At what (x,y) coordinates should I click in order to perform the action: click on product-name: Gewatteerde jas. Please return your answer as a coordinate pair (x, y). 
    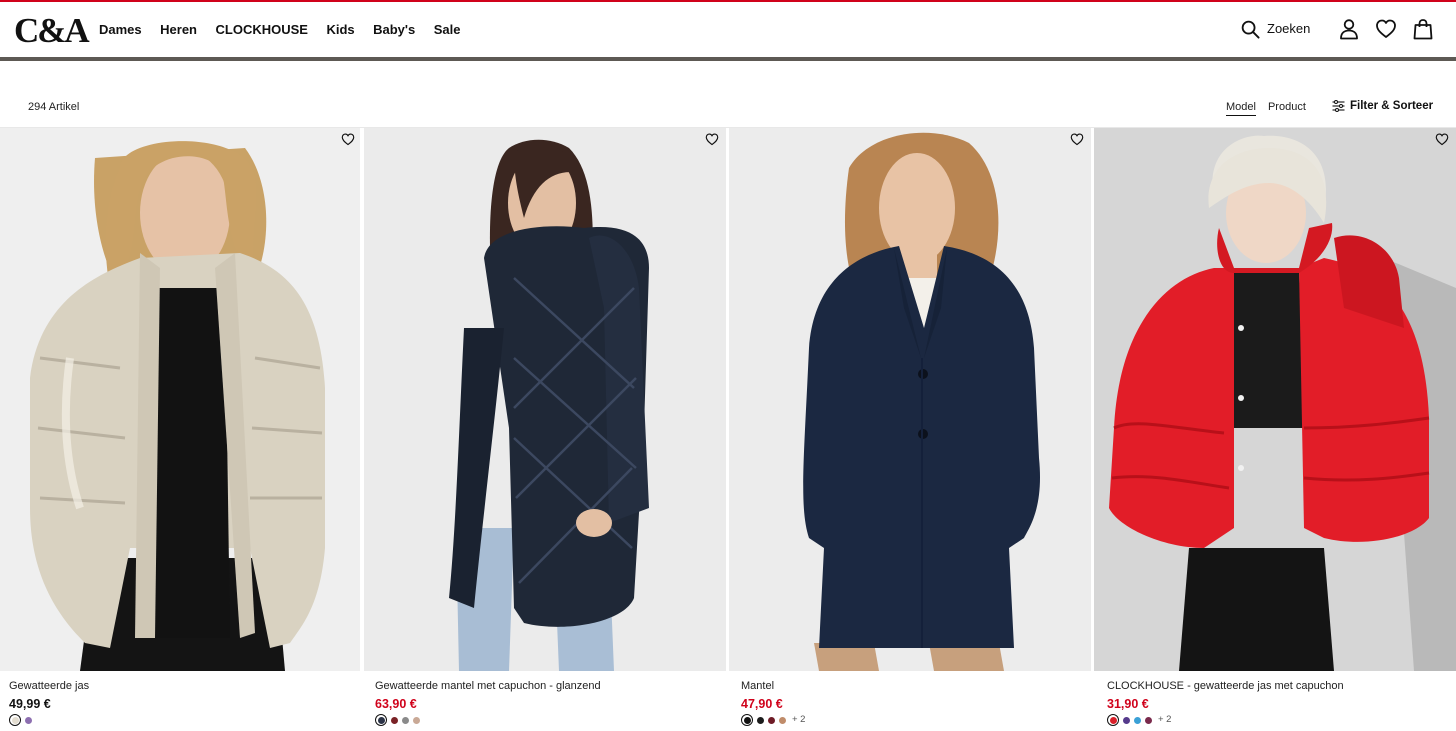
    Looking at the image, I should click on (49, 686).